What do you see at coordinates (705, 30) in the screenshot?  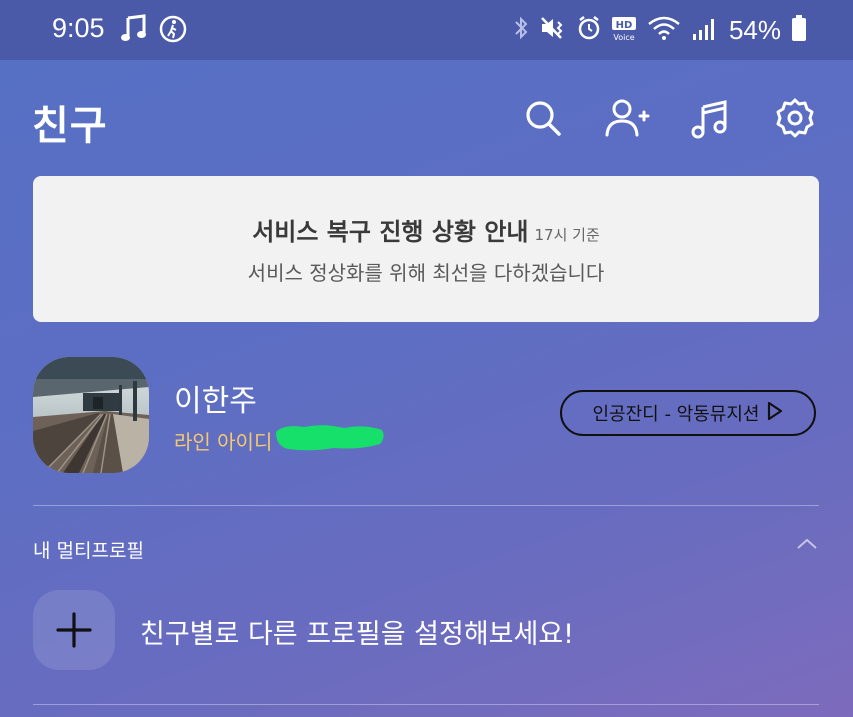 I see `signal-icon` at bounding box center [705, 30].